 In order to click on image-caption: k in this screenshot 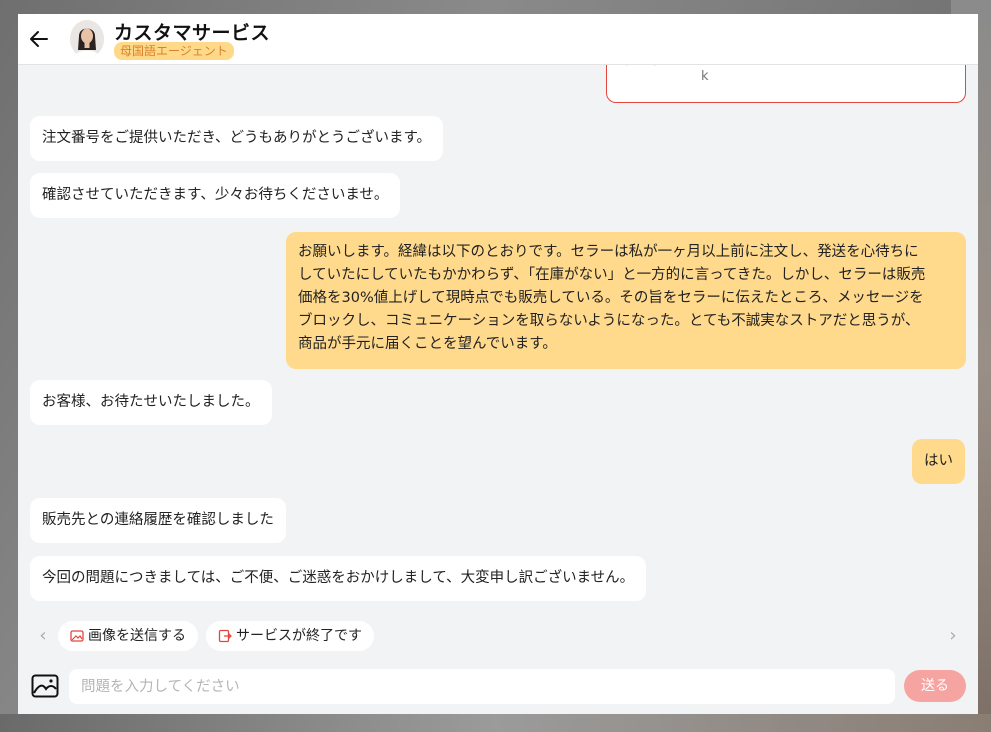, I will do `click(705, 76)`.